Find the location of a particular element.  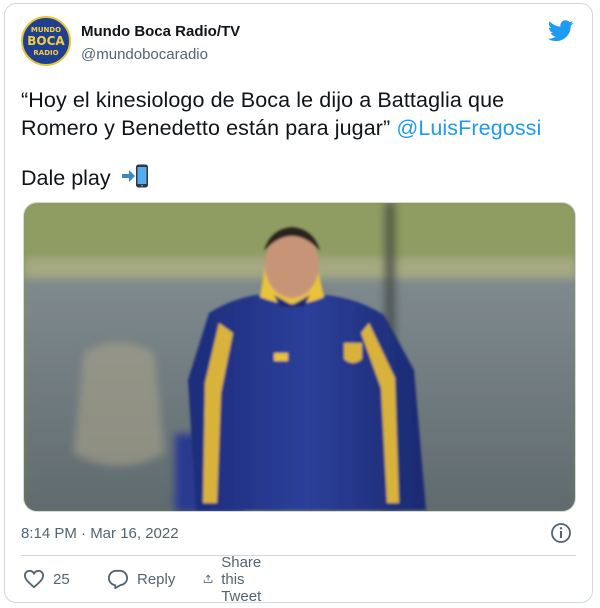

tweet-second-paragraph: Dale play is located at coordinates (85, 179).